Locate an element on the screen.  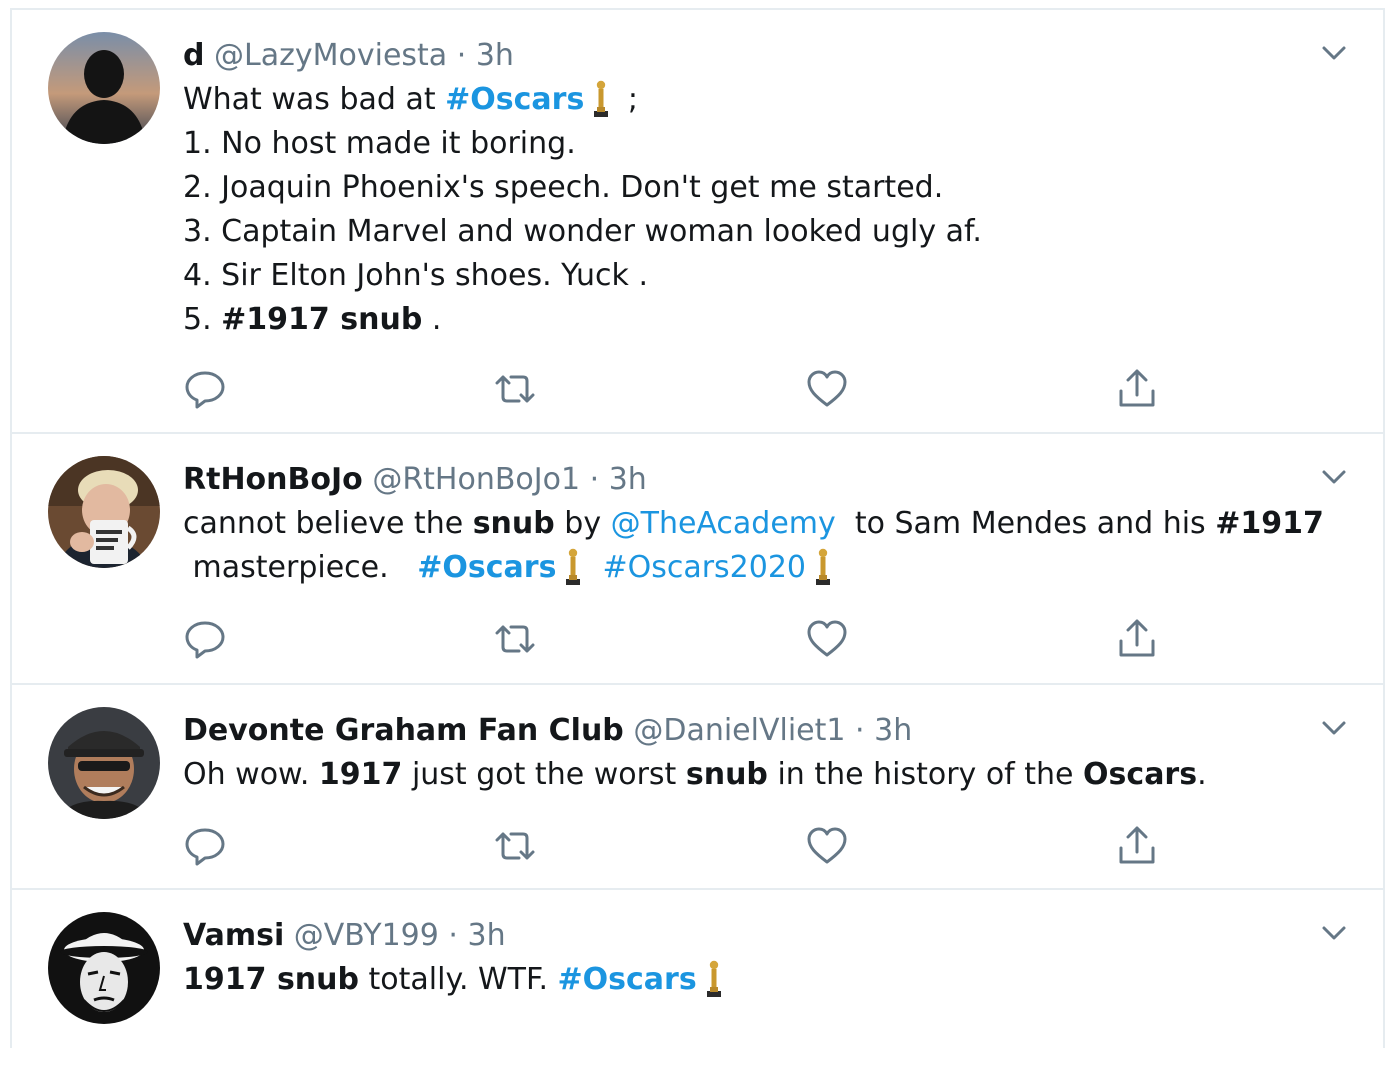
text-run: just got the worst is located at coordinates (544, 774).